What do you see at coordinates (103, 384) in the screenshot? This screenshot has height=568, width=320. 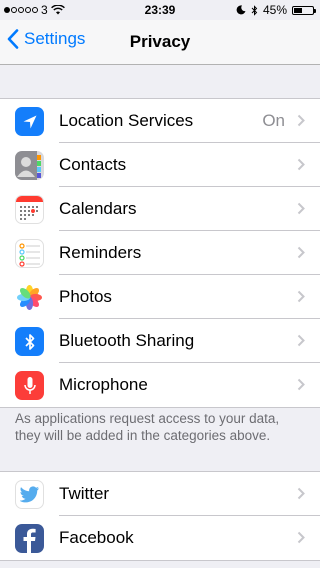 I see `row-label: Microphone` at bounding box center [103, 384].